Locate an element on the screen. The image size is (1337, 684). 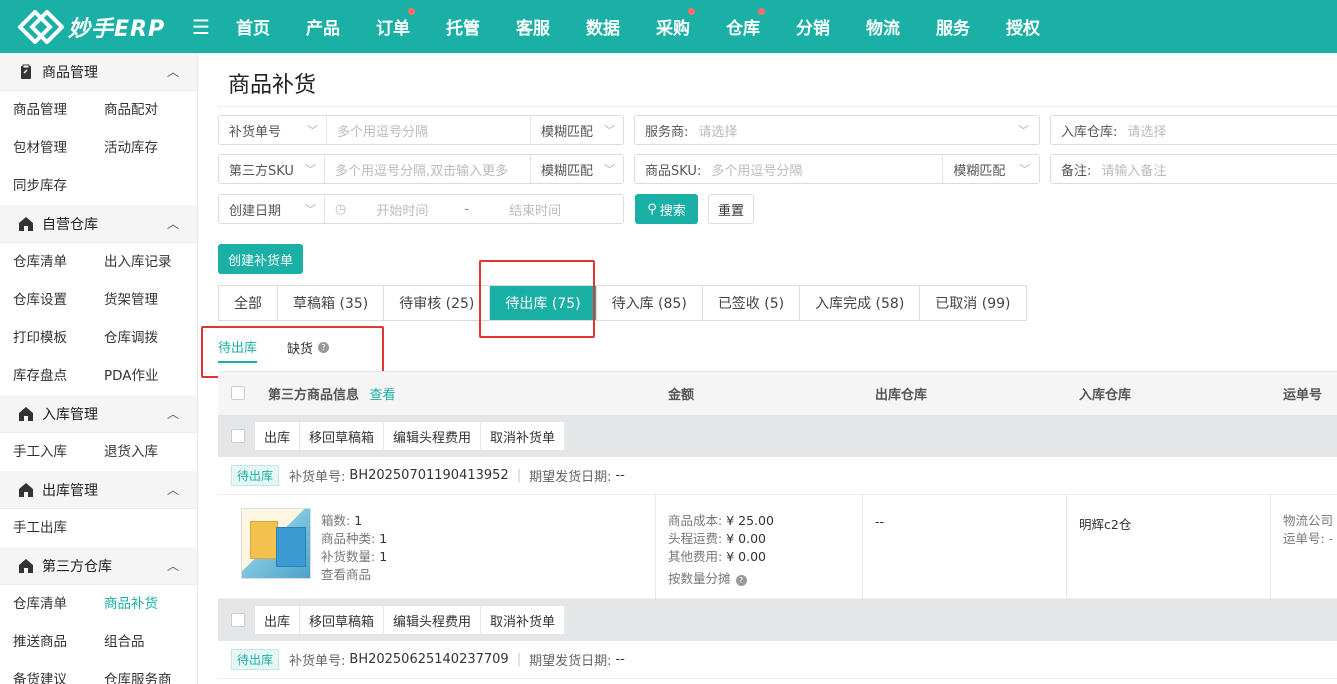
match-mode-select-3: 模糊匹配 ﹀ is located at coordinates (990, 169).